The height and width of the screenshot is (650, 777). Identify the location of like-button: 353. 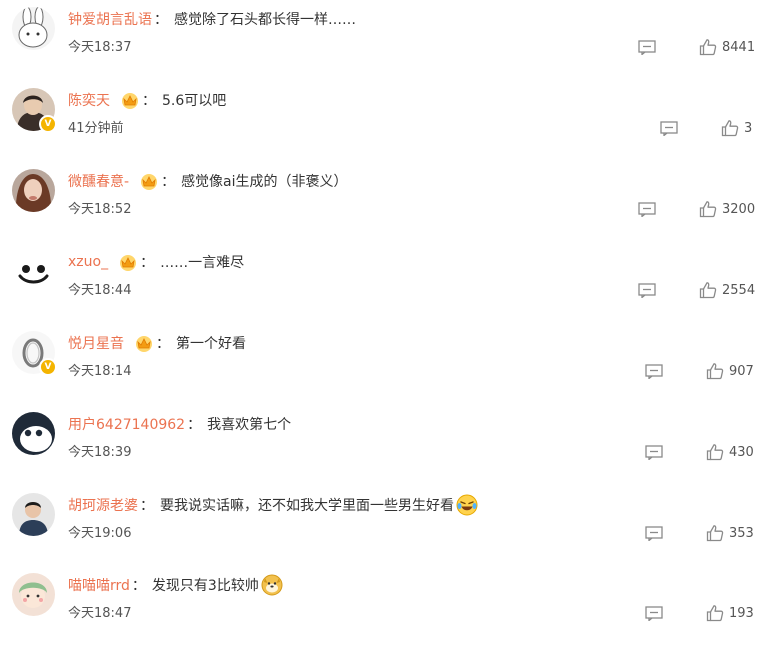
(730, 533).